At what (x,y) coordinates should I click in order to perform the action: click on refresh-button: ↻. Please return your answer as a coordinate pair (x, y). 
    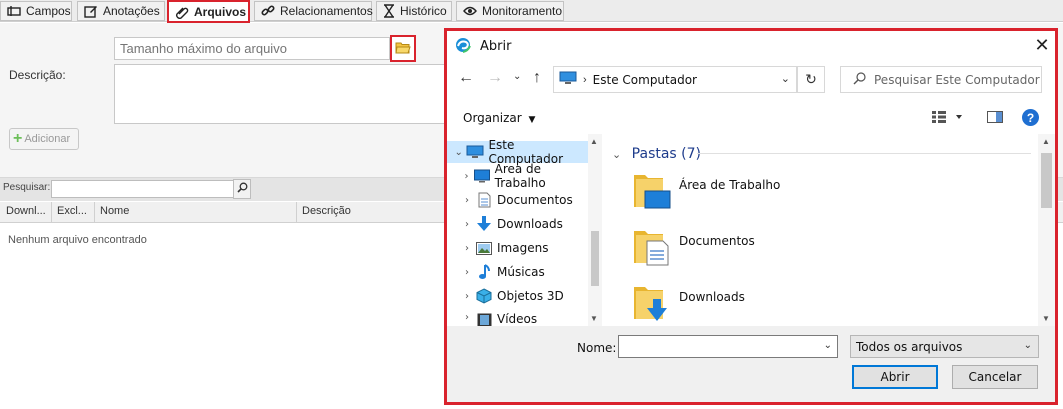
    Looking at the image, I should click on (811, 79).